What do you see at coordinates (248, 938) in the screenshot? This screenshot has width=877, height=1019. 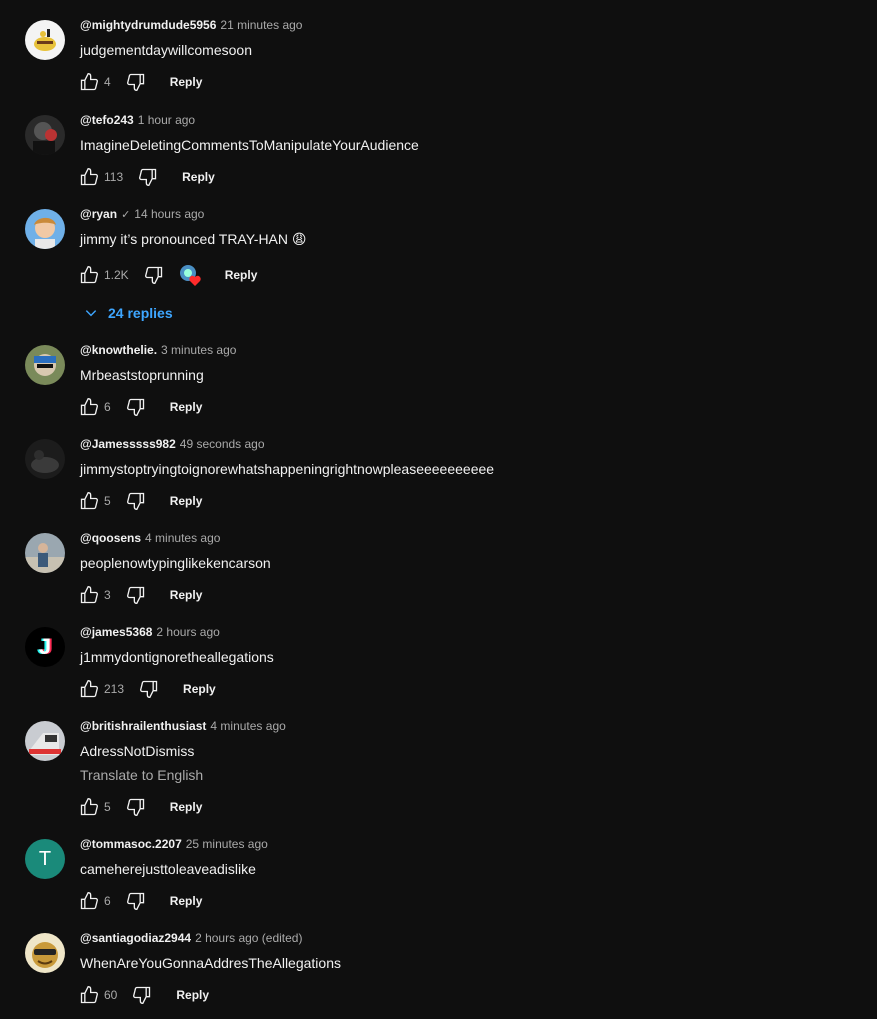 I see `timestamp: 2 hours ago (edited)` at bounding box center [248, 938].